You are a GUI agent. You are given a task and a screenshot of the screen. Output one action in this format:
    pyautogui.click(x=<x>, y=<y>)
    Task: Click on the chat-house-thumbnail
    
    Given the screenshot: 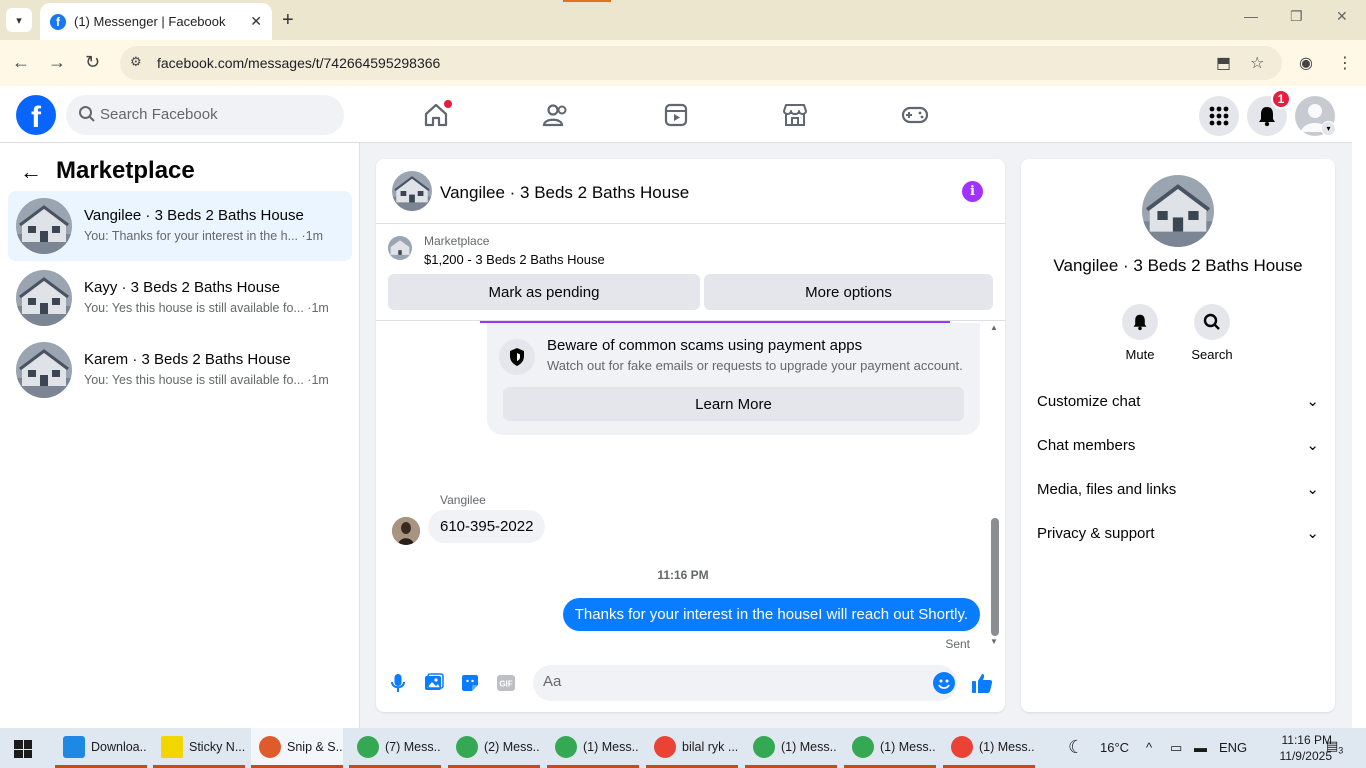 What is the action you would take?
    pyautogui.click(x=412, y=191)
    